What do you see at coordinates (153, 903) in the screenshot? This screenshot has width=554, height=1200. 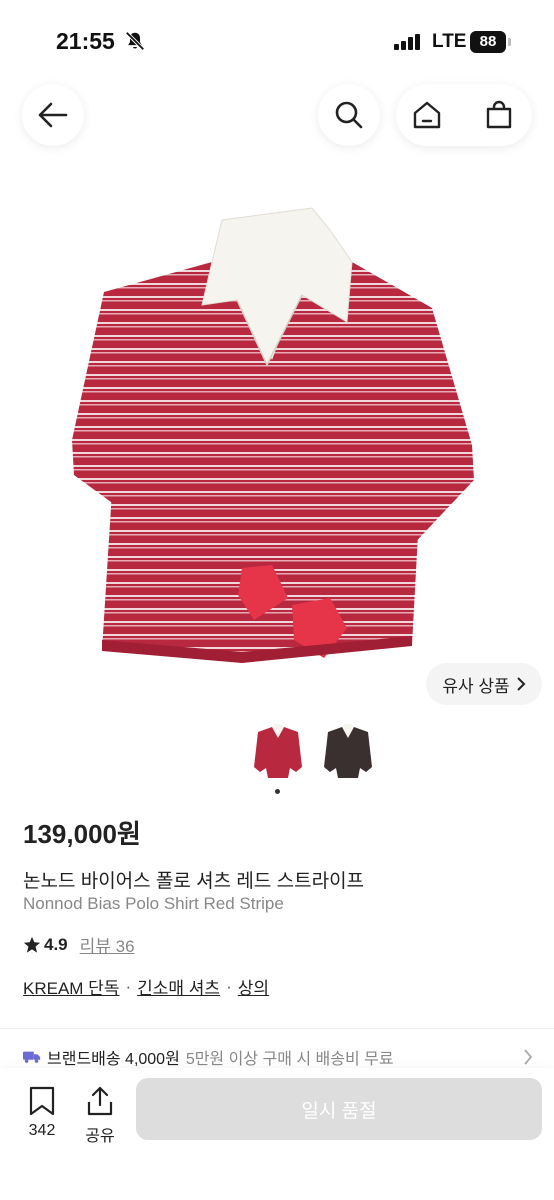 I see `product-name-english: Nonnod Bias Polo Shirt Red Stripe` at bounding box center [153, 903].